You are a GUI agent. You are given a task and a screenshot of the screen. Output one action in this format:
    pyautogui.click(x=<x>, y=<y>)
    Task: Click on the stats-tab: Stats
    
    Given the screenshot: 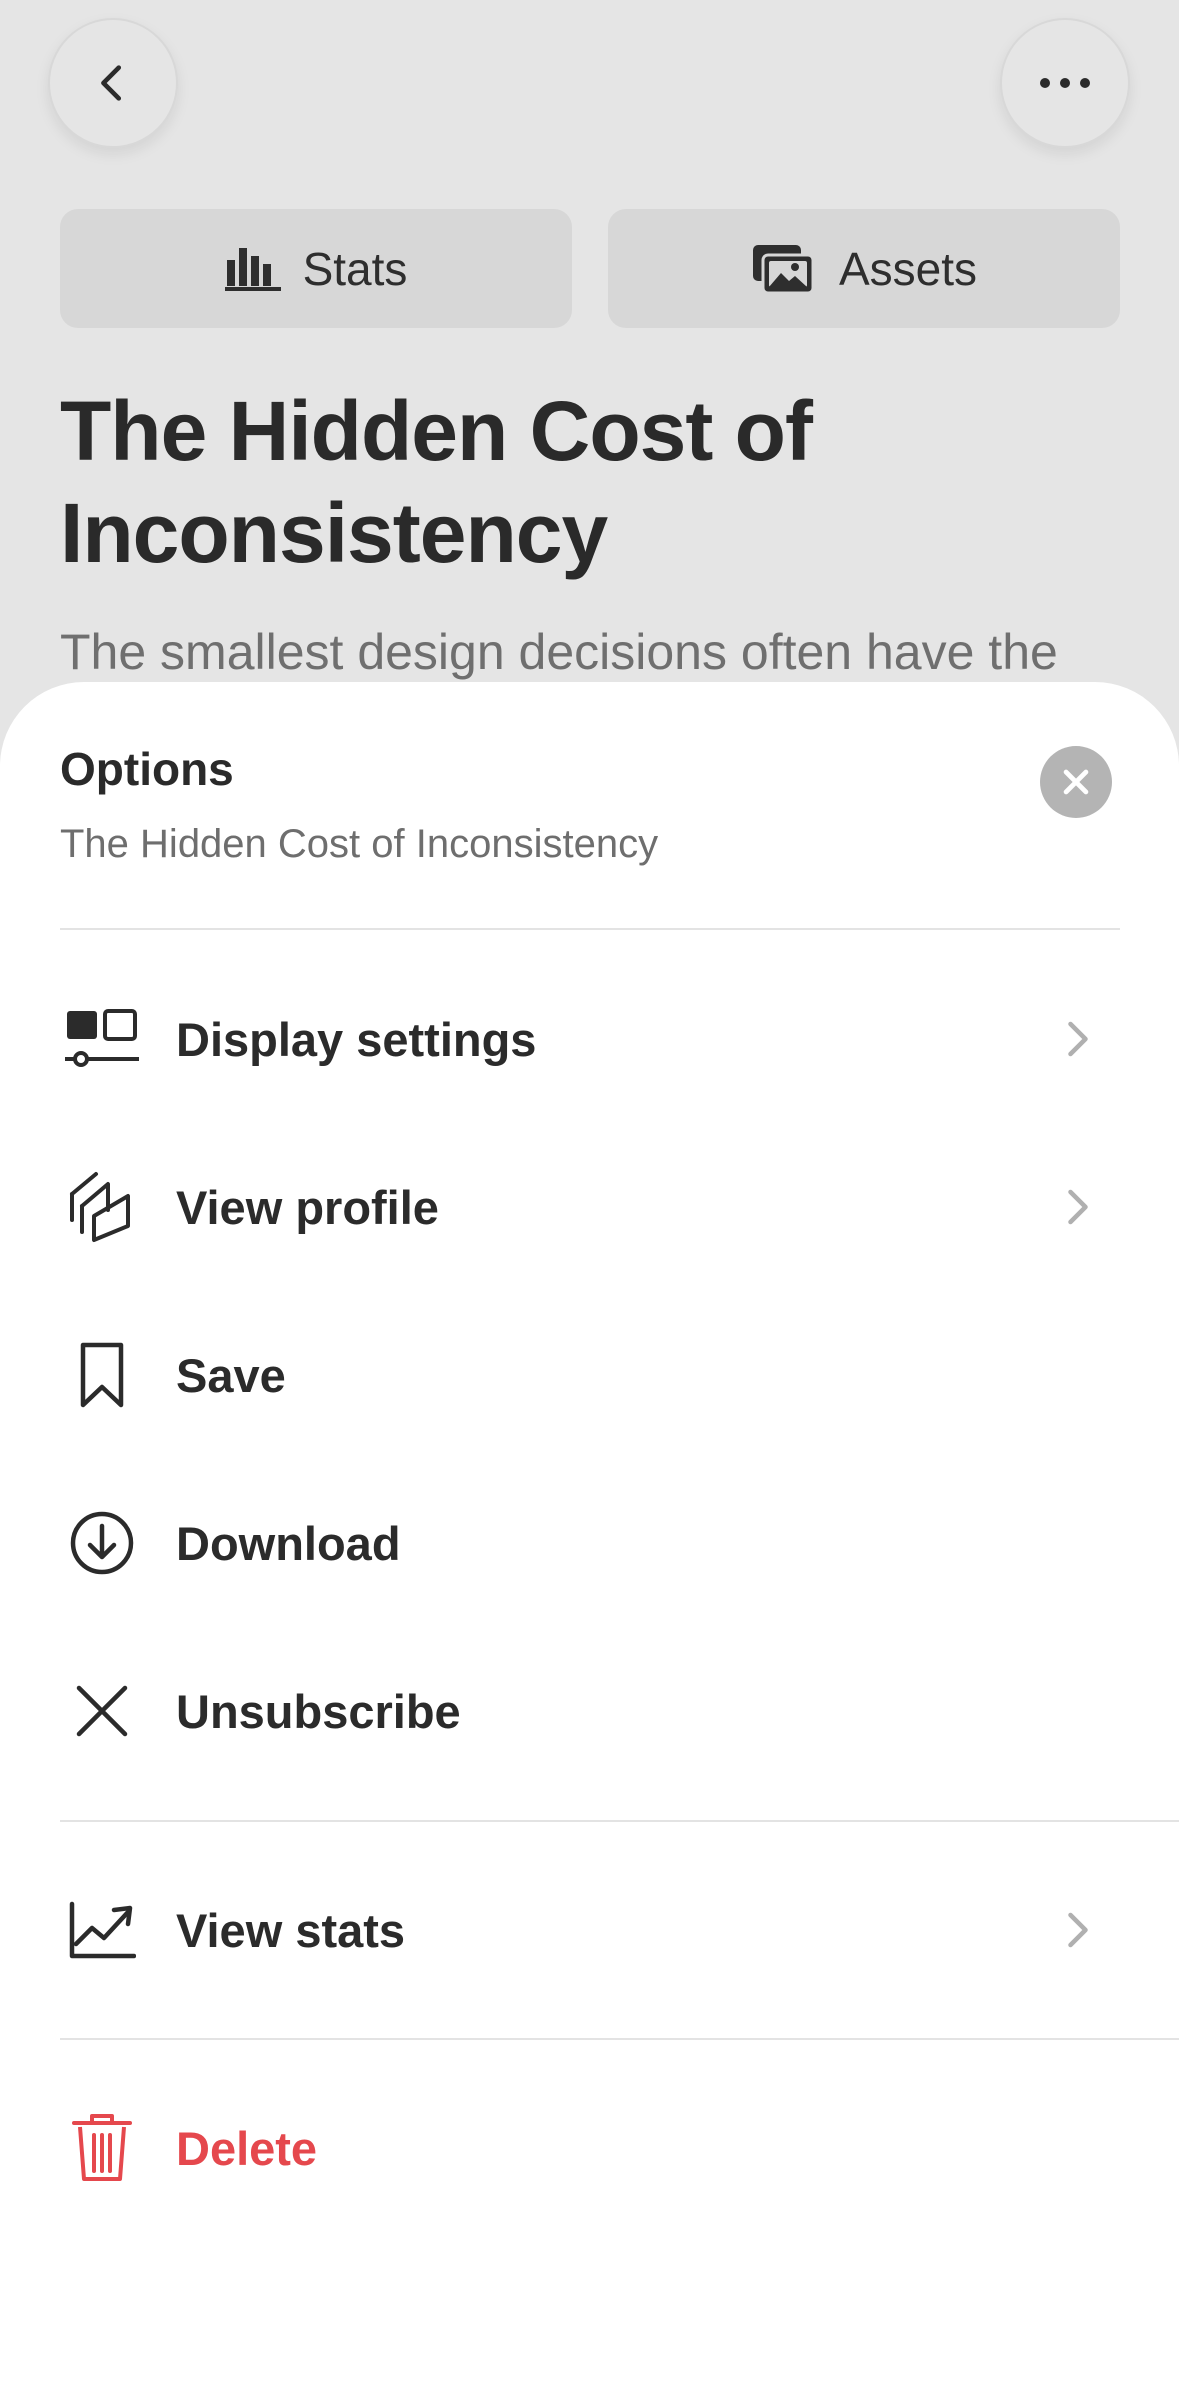 What is the action you would take?
    pyautogui.click(x=316, y=268)
    